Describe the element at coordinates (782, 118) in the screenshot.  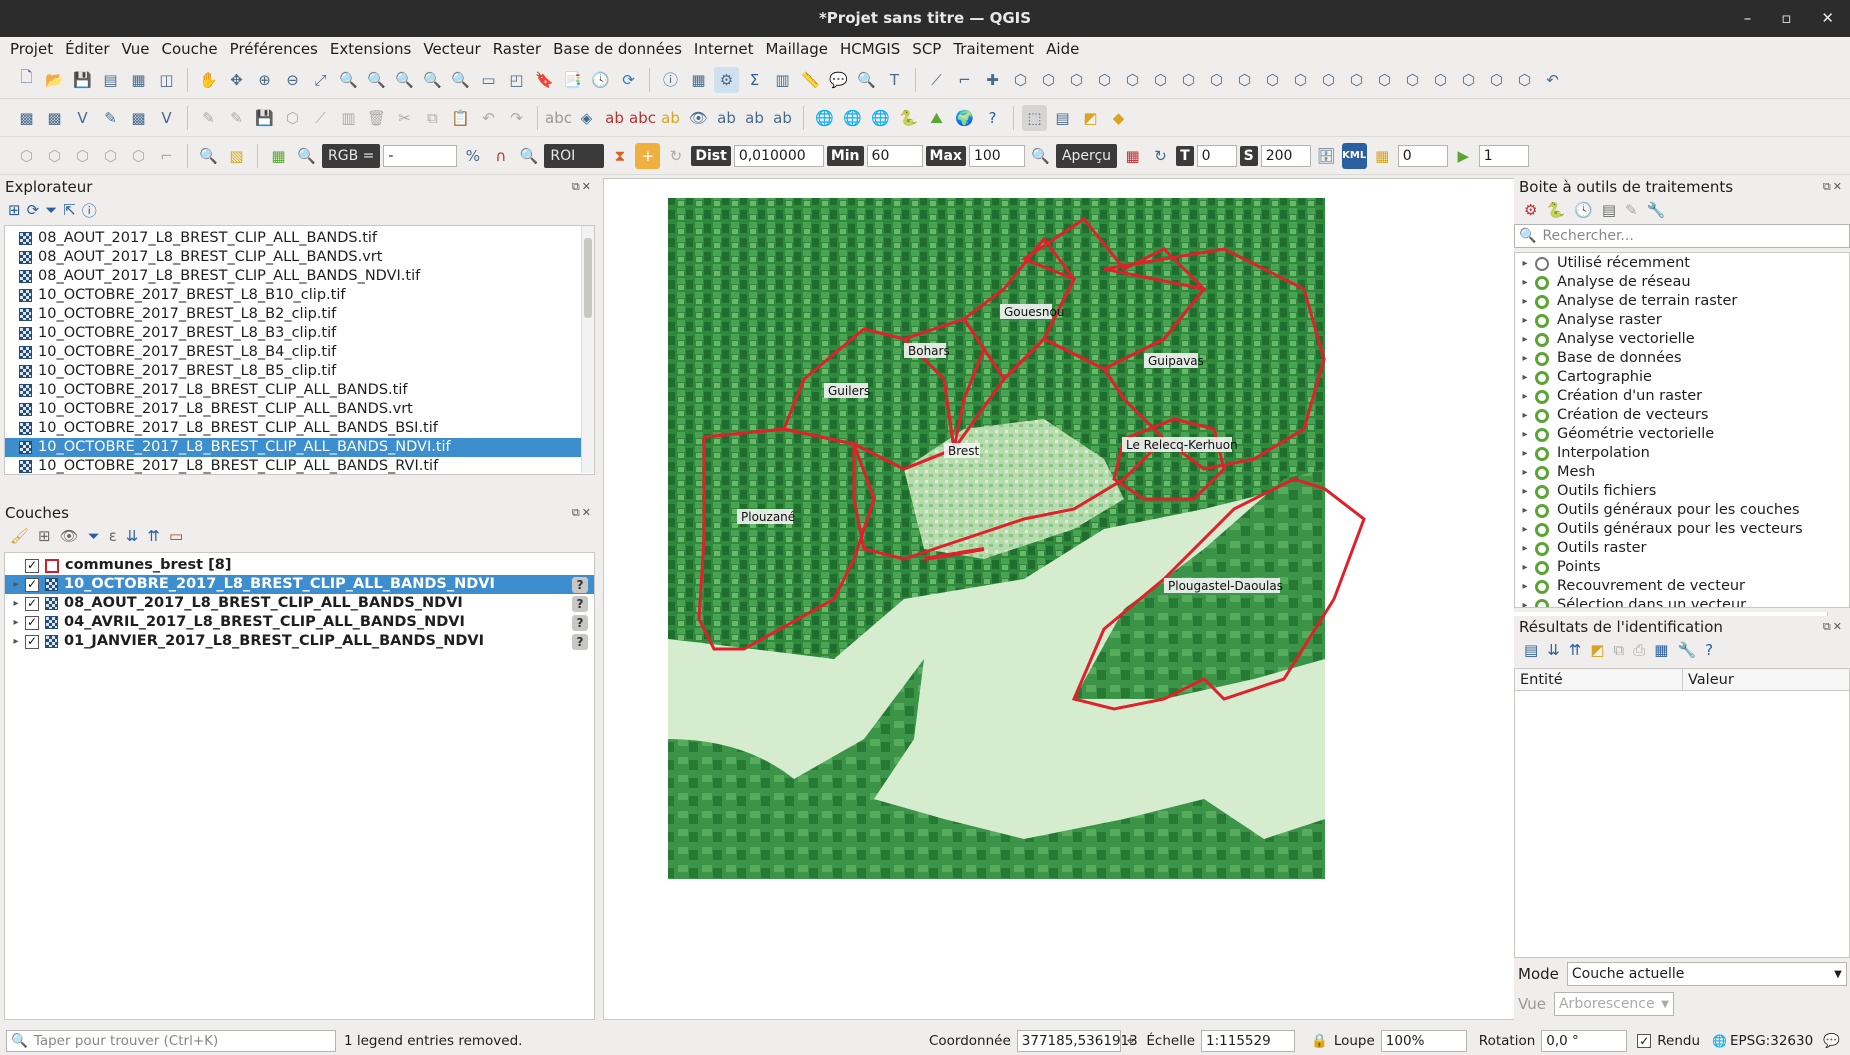
I see `label-tool-9-icon: ab` at that location.